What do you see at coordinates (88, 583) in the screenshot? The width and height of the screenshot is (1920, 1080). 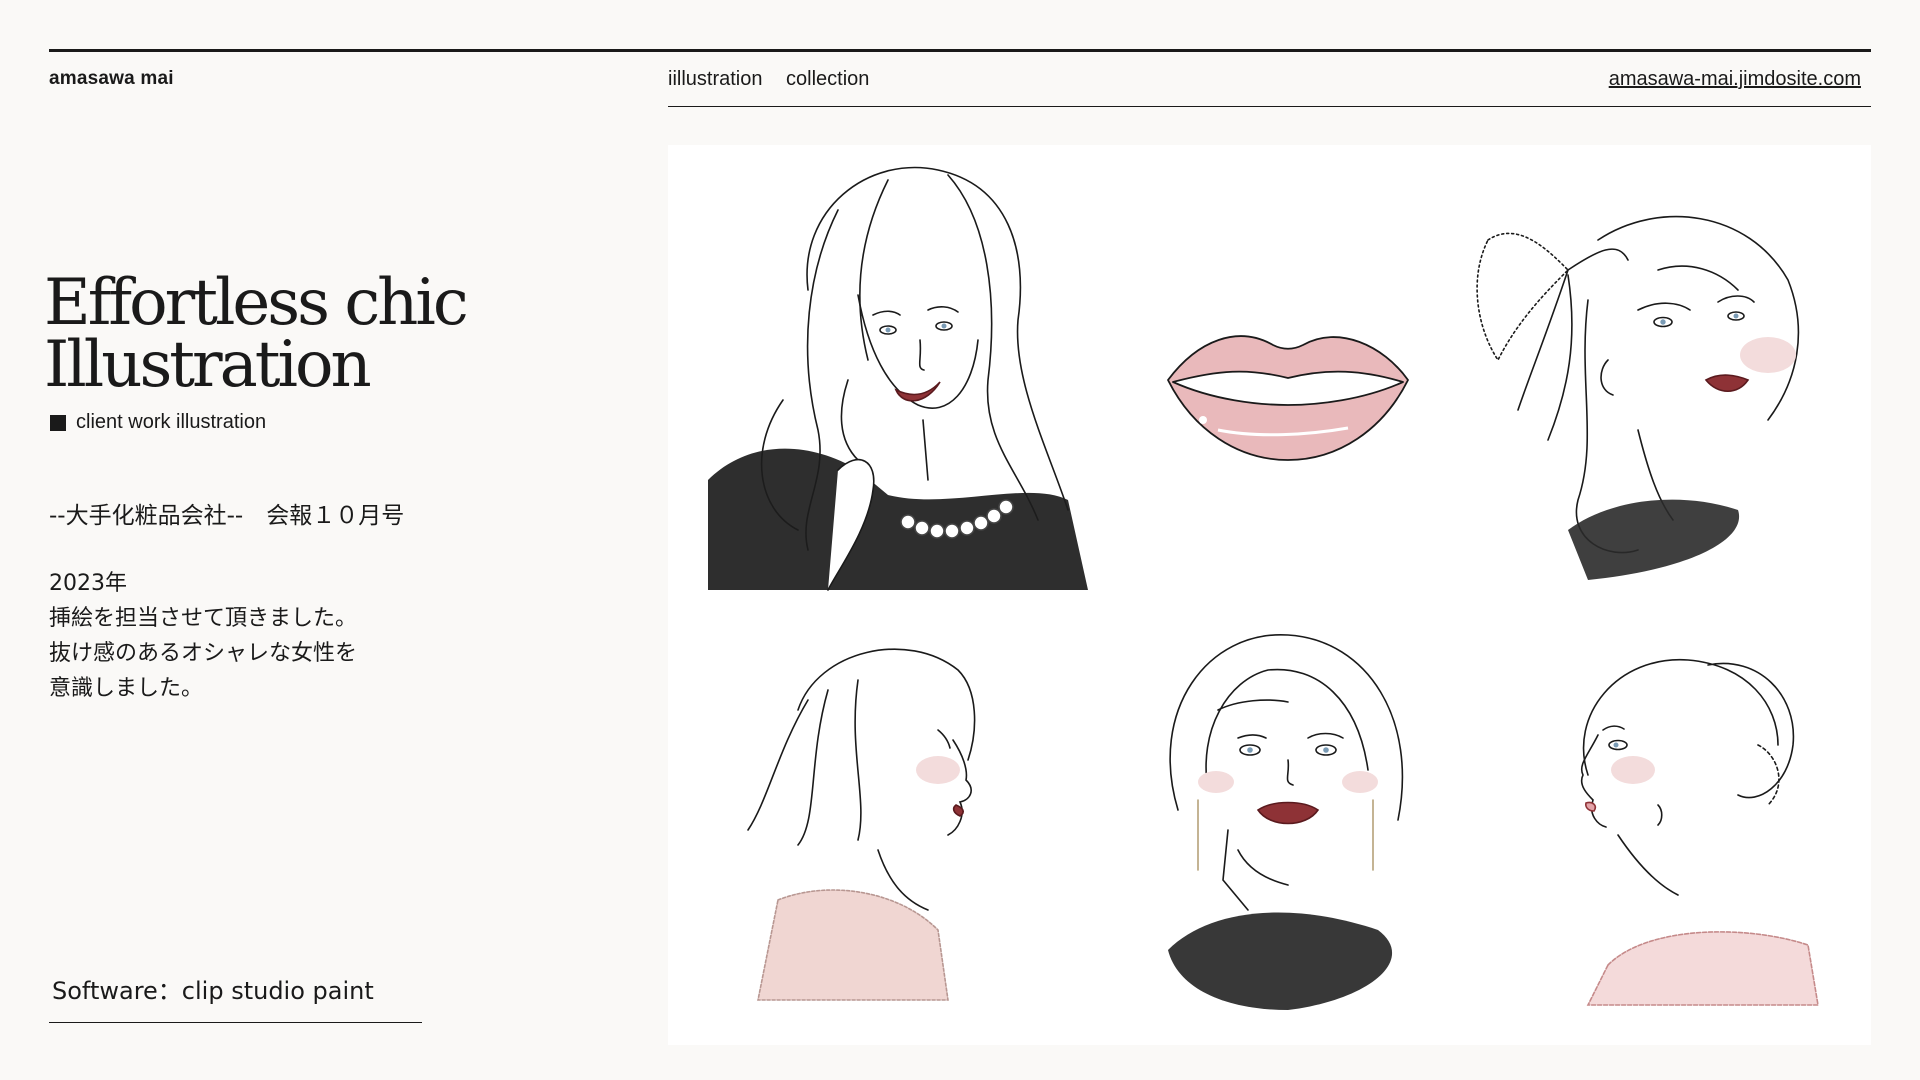 I see `description-line: 2023年` at bounding box center [88, 583].